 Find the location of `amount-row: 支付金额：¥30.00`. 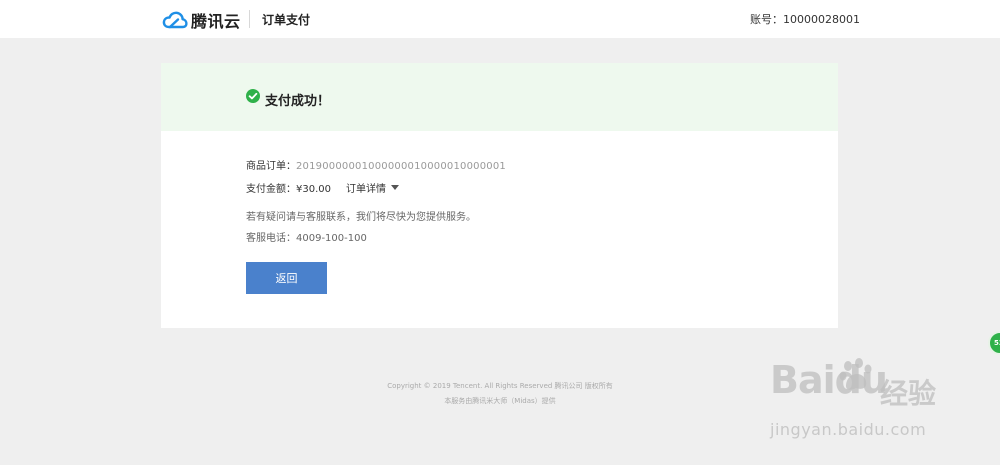

amount-row: 支付金额：¥30.00 is located at coordinates (288, 187).